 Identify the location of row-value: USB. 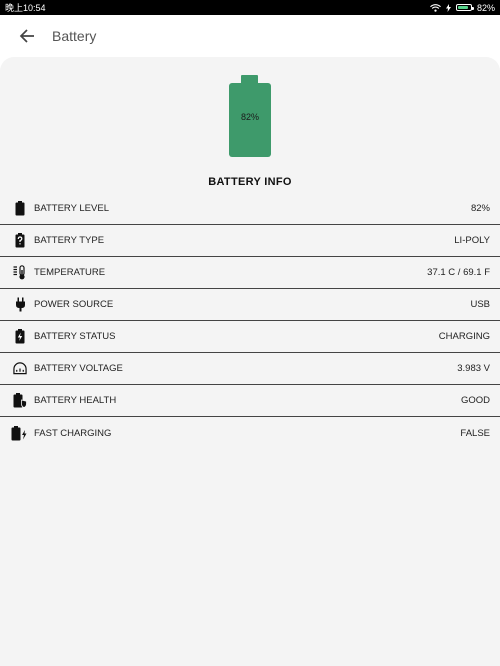
(480, 304).